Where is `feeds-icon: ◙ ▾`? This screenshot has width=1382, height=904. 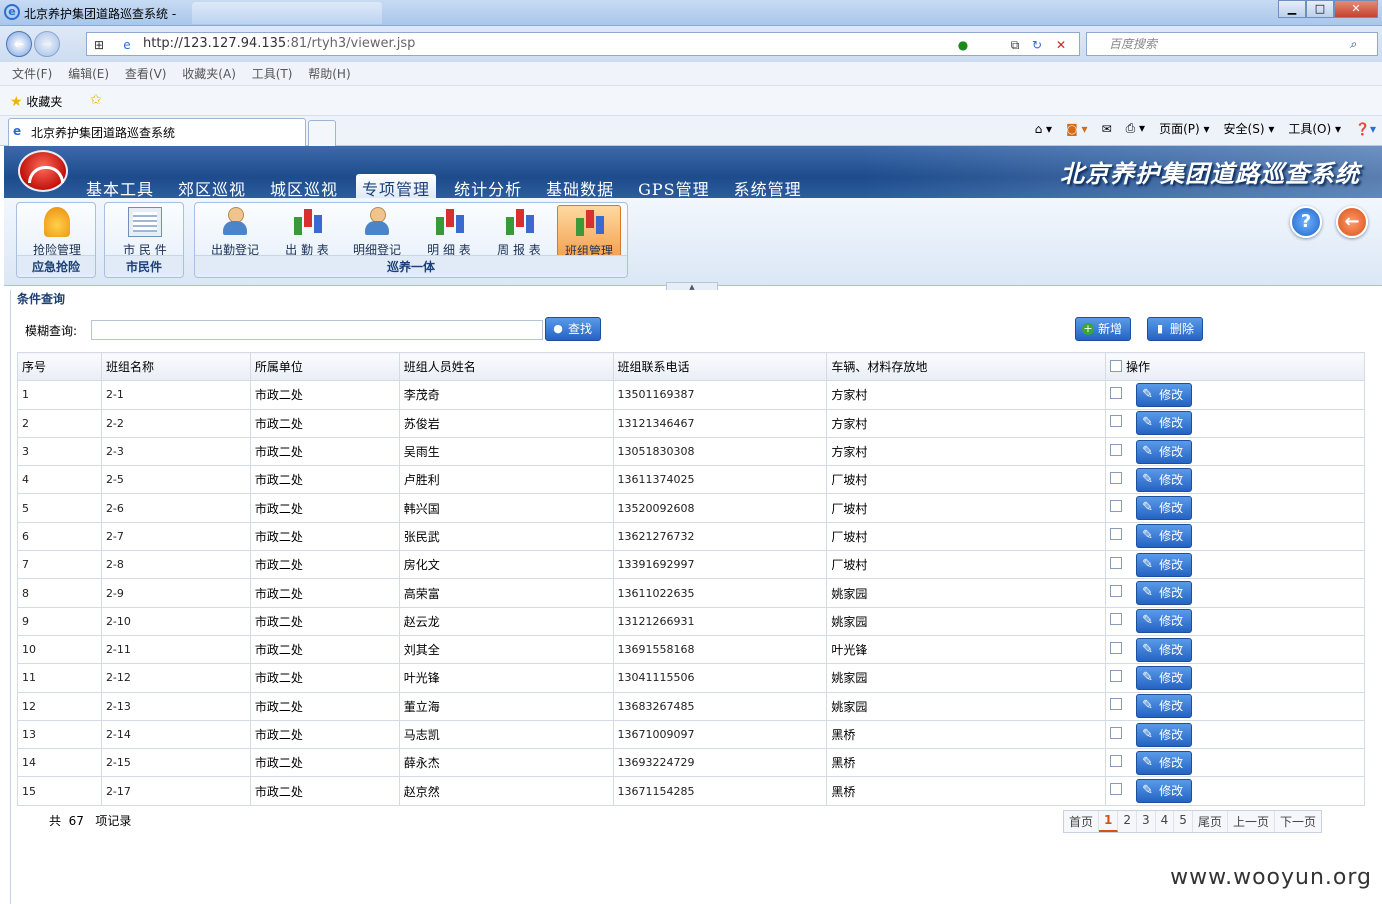
feeds-icon: ◙ ▾ is located at coordinates (1076, 129).